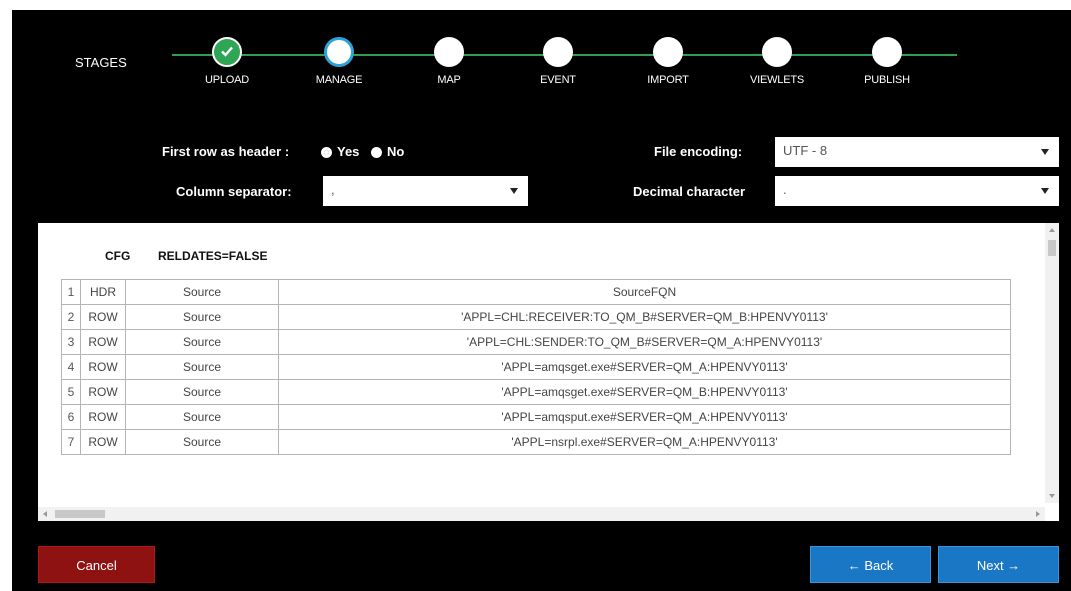 Image resolution: width=1071 pixels, height=591 pixels. What do you see at coordinates (71, 317) in the screenshot?
I see `row-number: 2` at bounding box center [71, 317].